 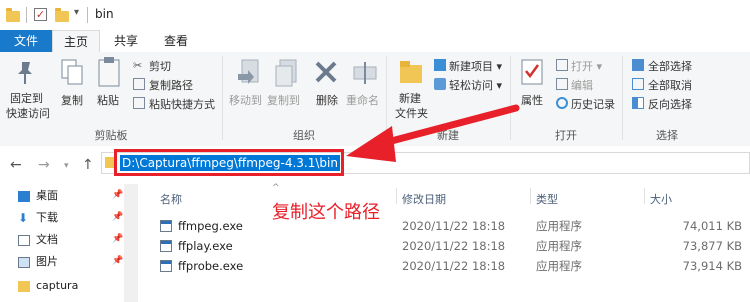 I want to click on nav-label: captura, so click(x=57, y=285).